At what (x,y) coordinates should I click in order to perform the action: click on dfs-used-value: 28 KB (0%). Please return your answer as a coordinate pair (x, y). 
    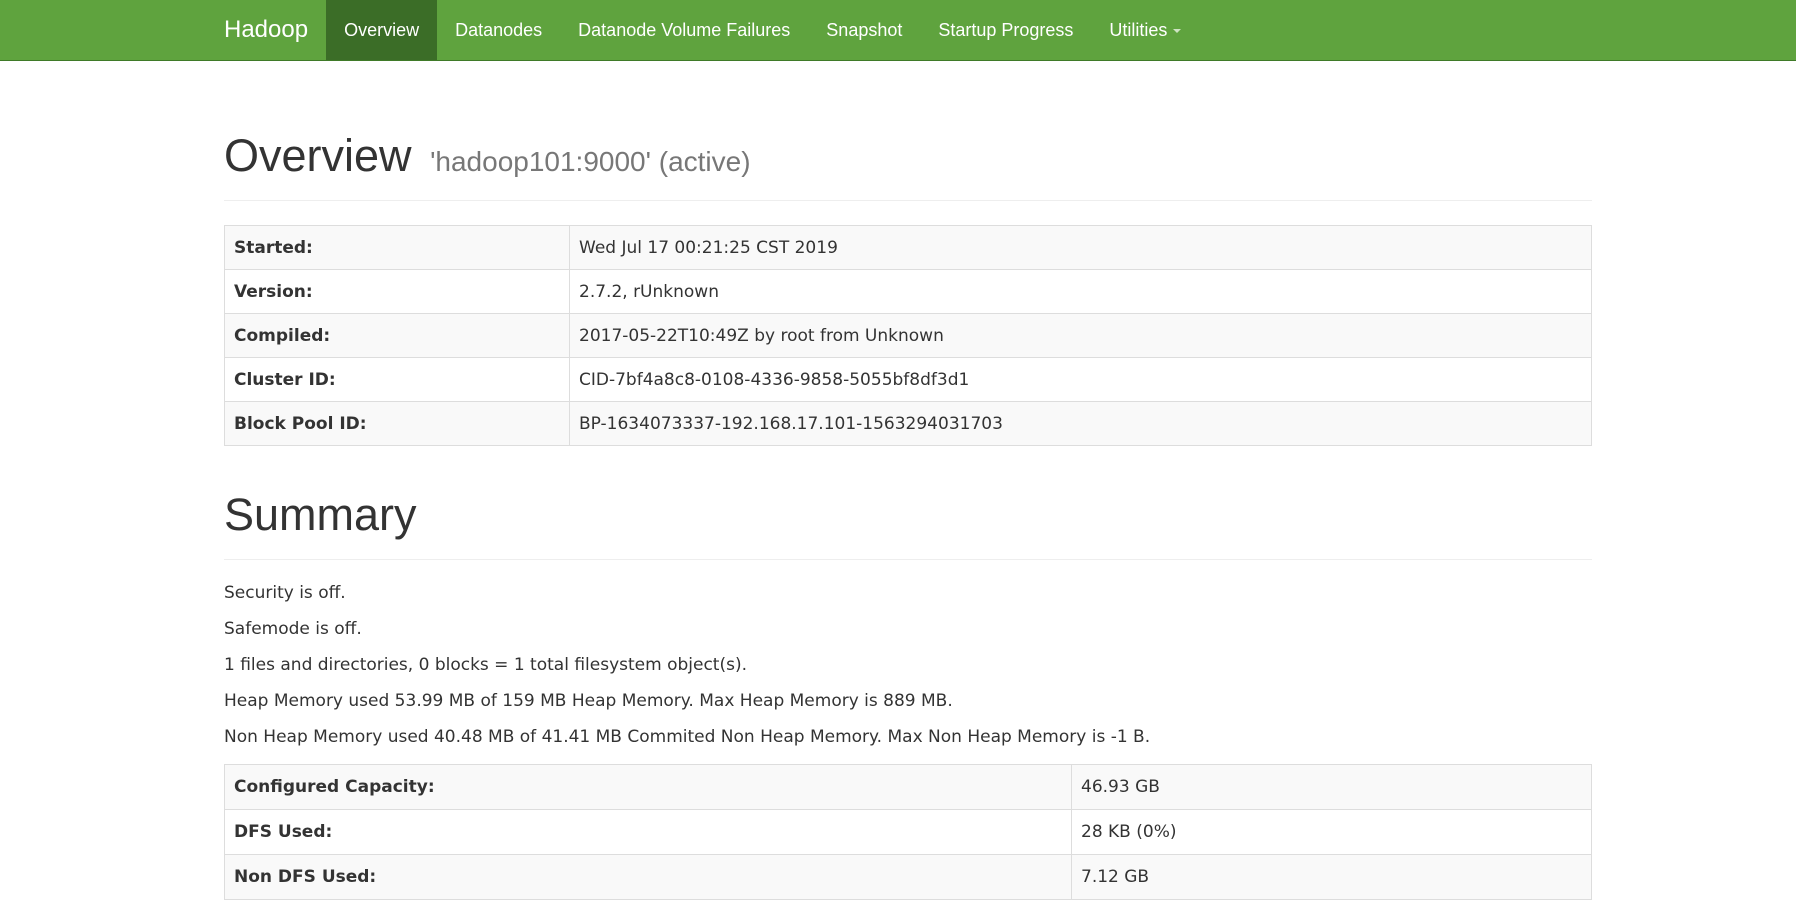
    Looking at the image, I should click on (1331, 832).